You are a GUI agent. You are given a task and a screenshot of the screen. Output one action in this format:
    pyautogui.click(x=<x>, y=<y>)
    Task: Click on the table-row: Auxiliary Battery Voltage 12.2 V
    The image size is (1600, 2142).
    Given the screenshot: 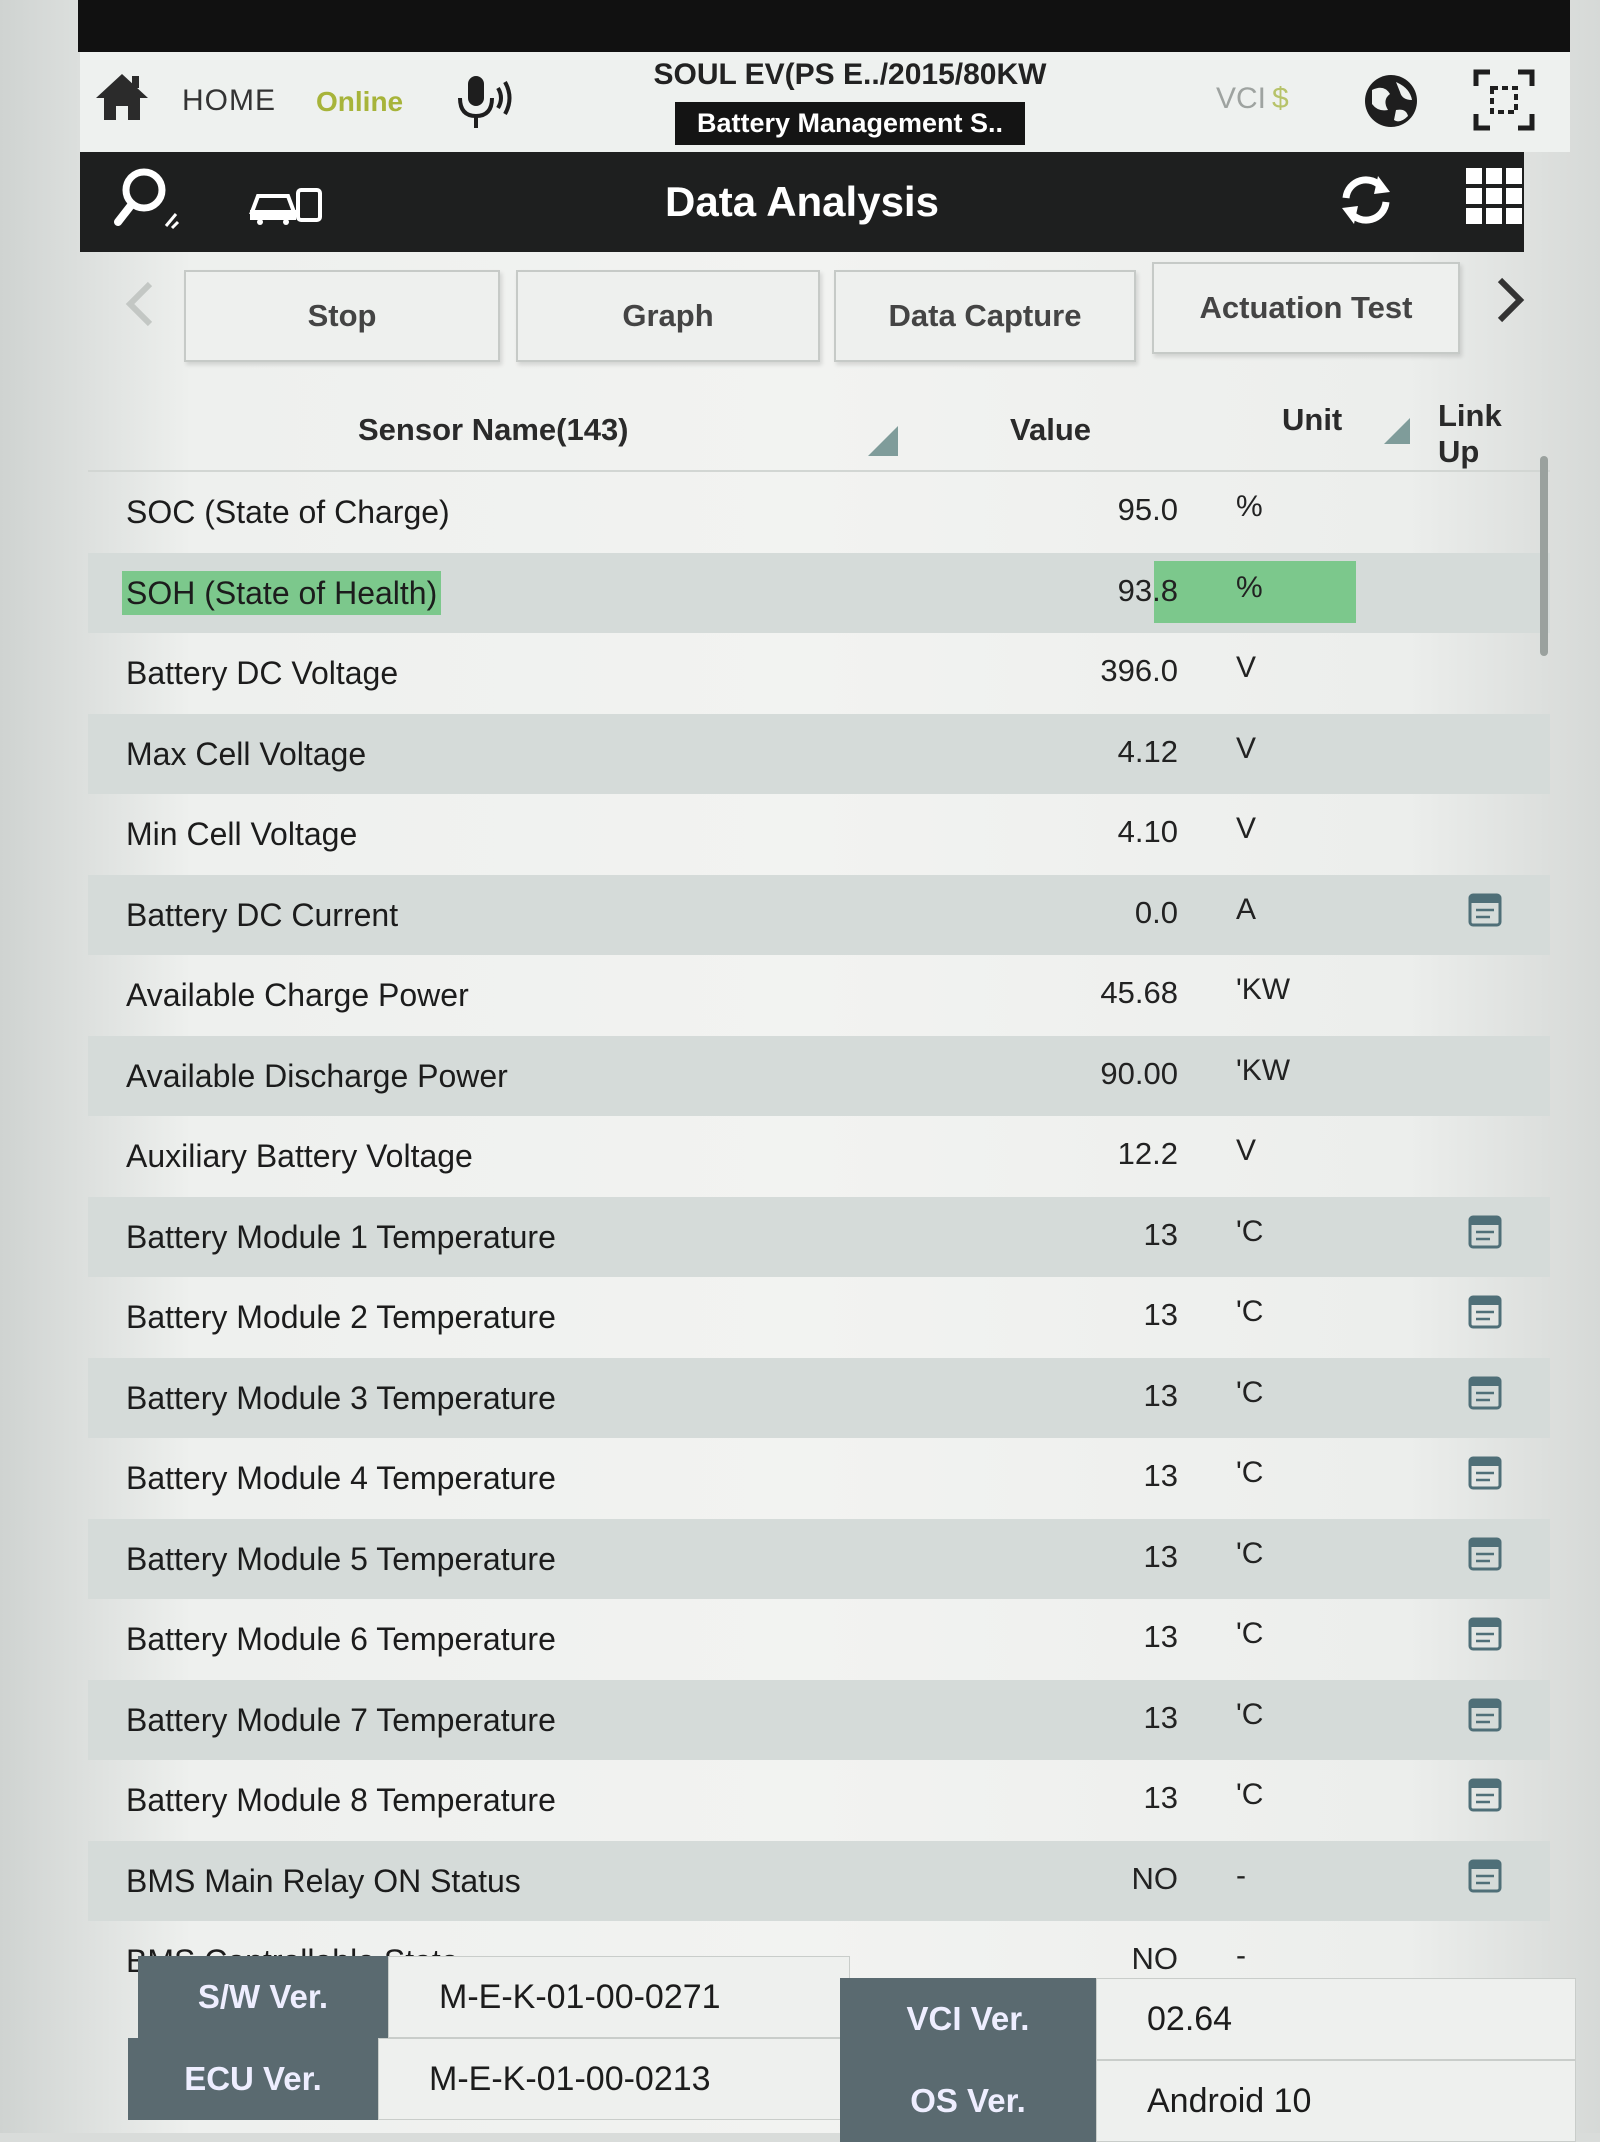 What is the action you would take?
    pyautogui.click(x=819, y=1156)
    